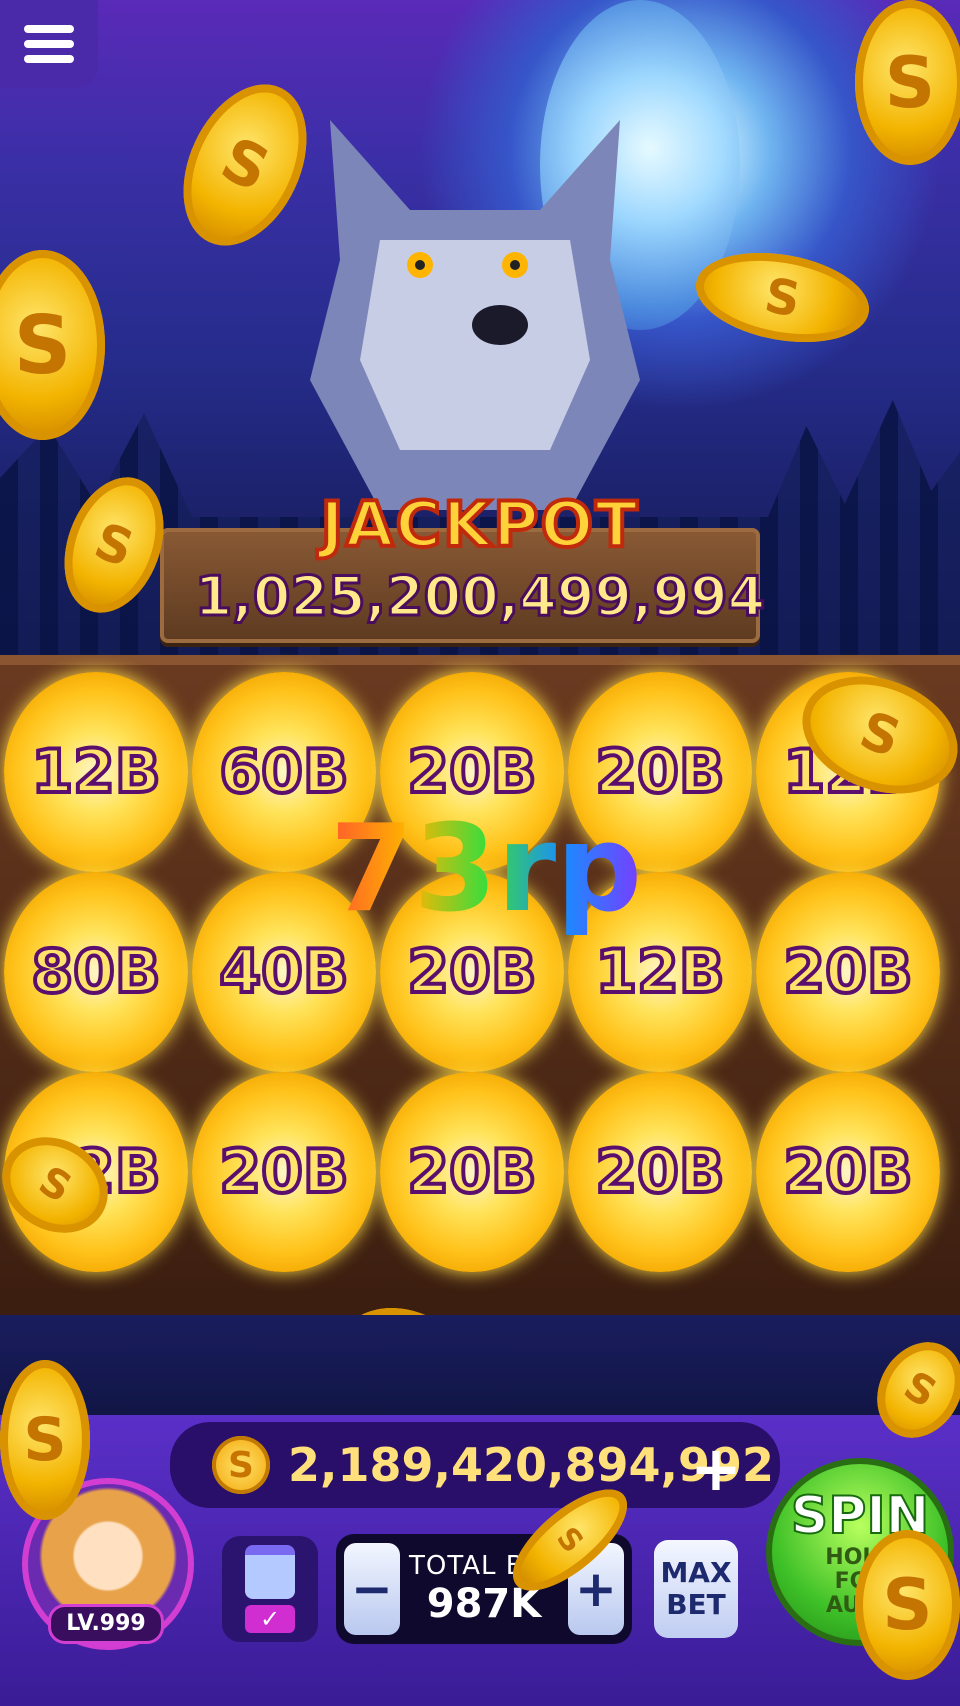 The image size is (960, 1706). Describe the element at coordinates (106, 1624) in the screenshot. I see `player-level-badge: LV.999` at that location.